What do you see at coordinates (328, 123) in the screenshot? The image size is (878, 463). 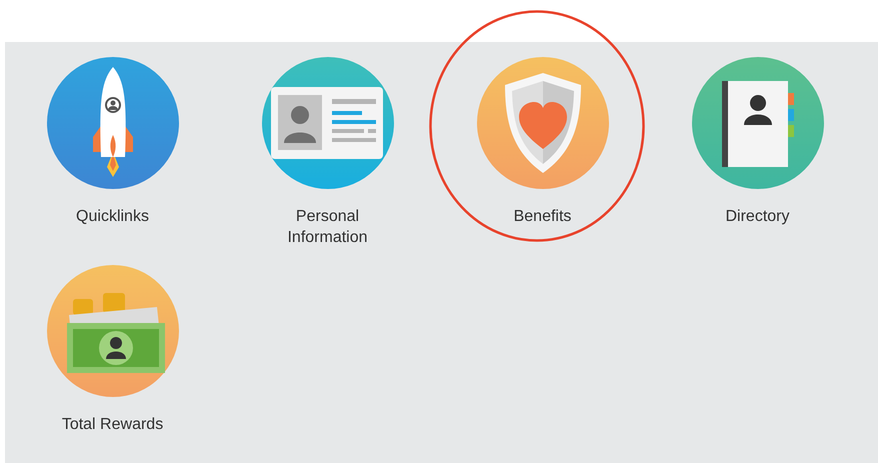 I see `id-card-icon` at bounding box center [328, 123].